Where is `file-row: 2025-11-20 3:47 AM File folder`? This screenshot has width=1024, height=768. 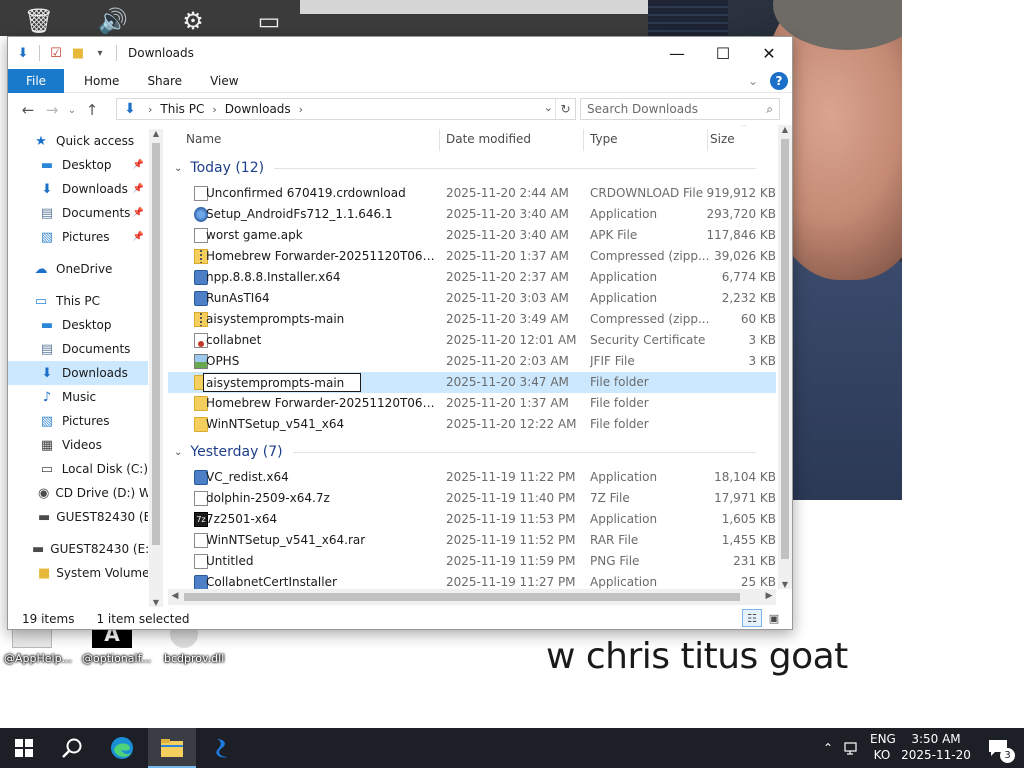
file-row: 2025-11-20 3:47 AM File folder is located at coordinates (472, 382).